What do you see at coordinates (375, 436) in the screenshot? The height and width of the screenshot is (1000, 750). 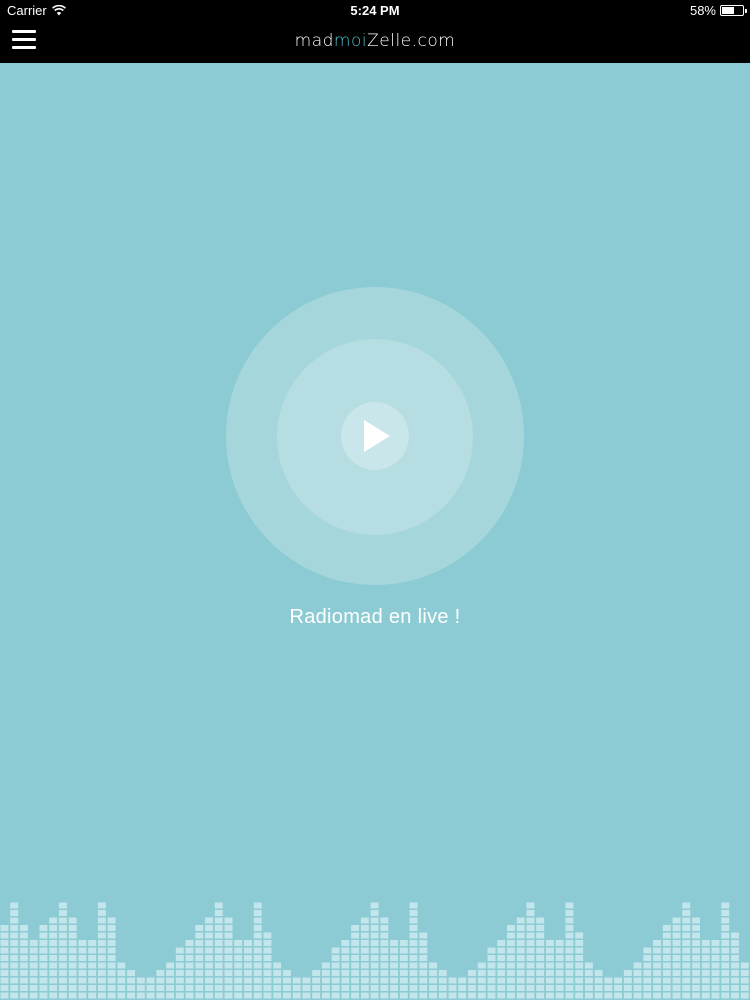 I see `play-button` at bounding box center [375, 436].